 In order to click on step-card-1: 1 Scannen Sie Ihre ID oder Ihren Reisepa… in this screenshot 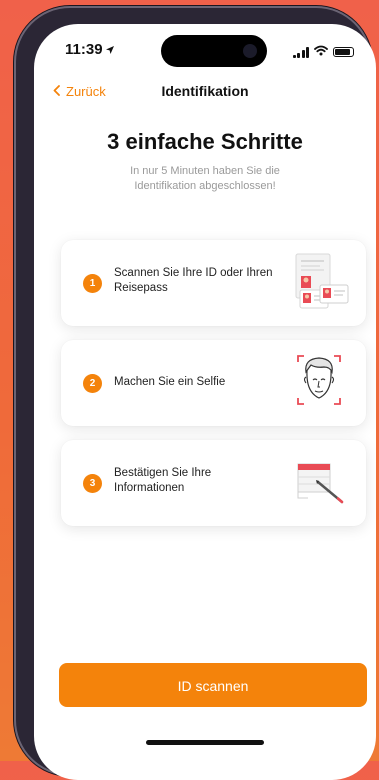, I will do `click(213, 283)`.